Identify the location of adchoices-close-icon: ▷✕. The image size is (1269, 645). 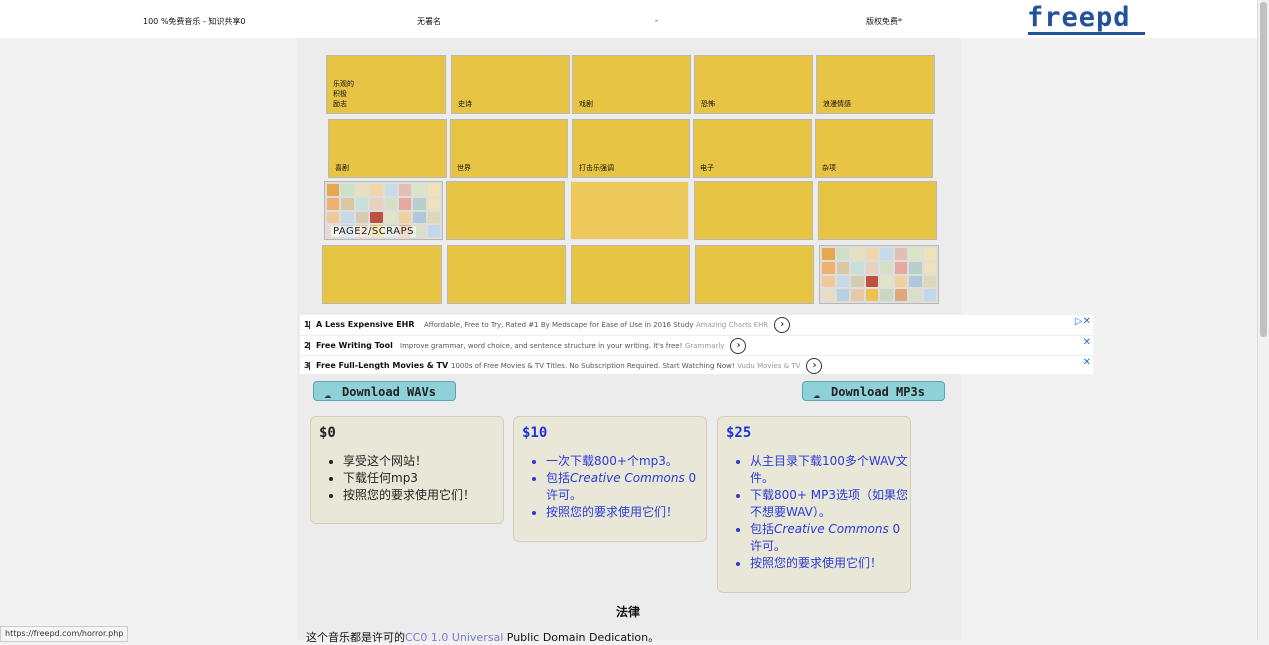
(1083, 321).